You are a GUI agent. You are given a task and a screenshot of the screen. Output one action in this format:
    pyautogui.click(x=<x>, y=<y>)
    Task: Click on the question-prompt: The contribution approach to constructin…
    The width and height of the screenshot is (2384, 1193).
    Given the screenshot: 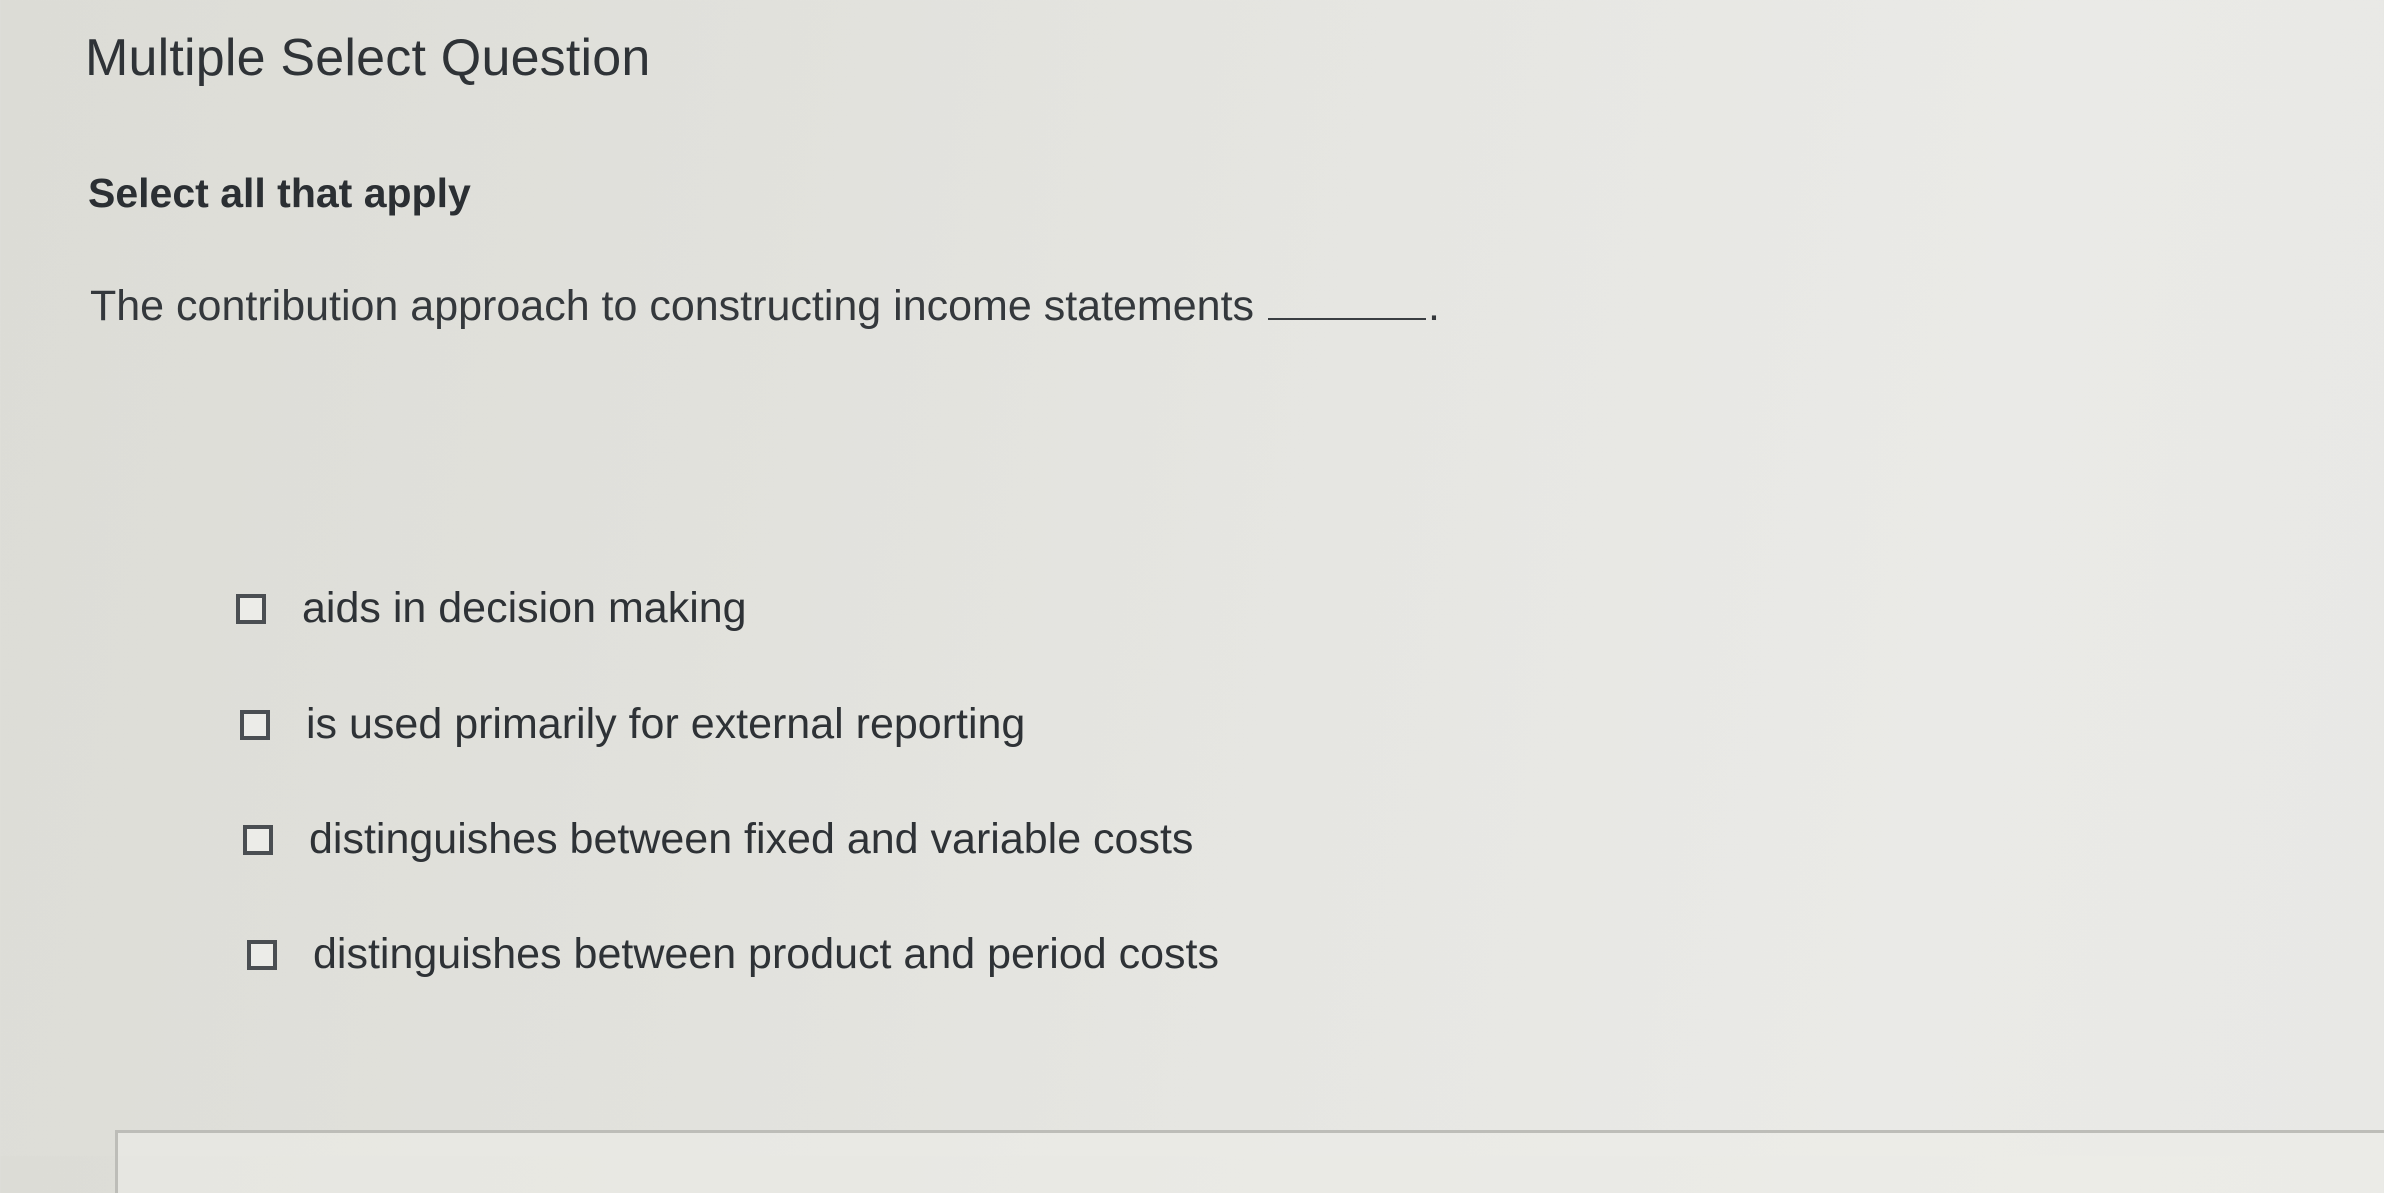 What is the action you would take?
    pyautogui.click(x=765, y=306)
    